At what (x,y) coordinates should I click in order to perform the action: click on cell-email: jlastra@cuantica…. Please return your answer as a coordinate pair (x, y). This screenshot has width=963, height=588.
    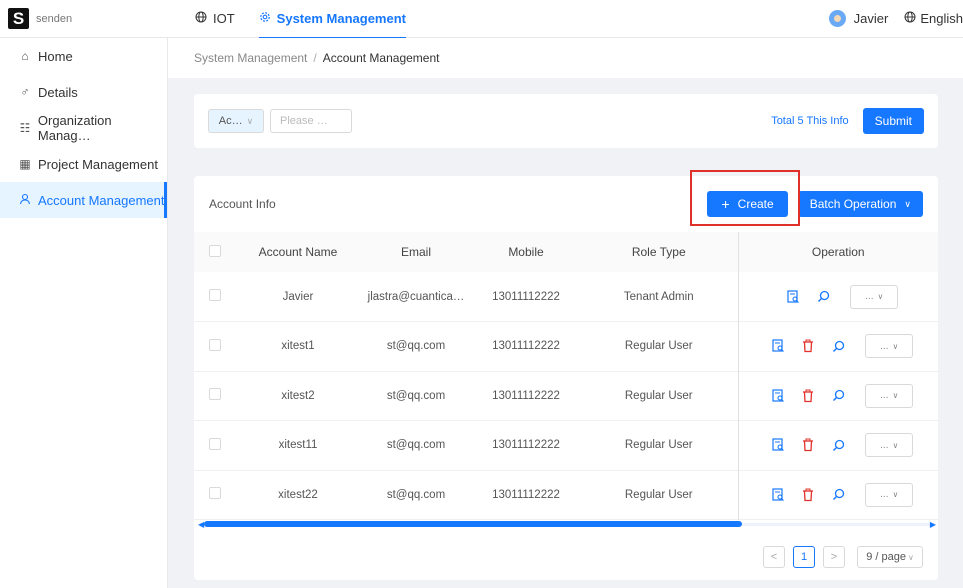
    Looking at the image, I should click on (416, 296).